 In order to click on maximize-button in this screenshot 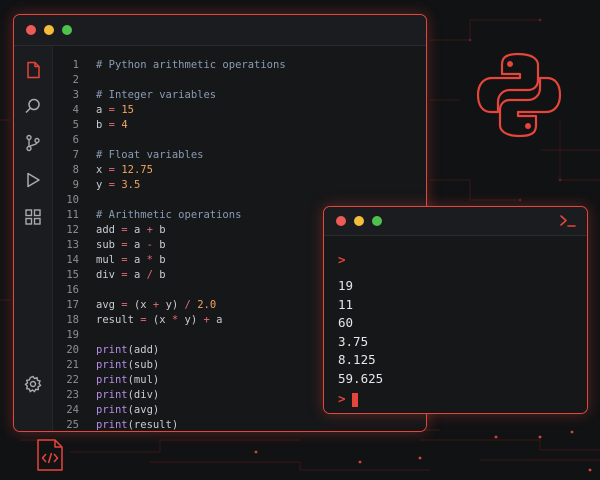, I will do `click(67, 30)`.